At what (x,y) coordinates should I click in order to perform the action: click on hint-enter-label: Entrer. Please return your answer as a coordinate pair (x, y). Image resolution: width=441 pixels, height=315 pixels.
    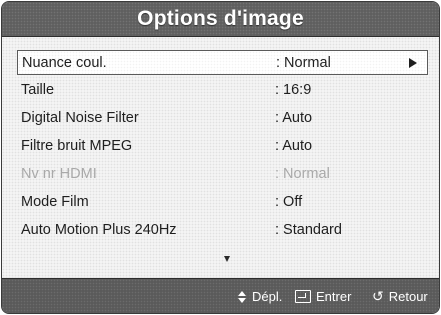
    Looking at the image, I should click on (334, 296).